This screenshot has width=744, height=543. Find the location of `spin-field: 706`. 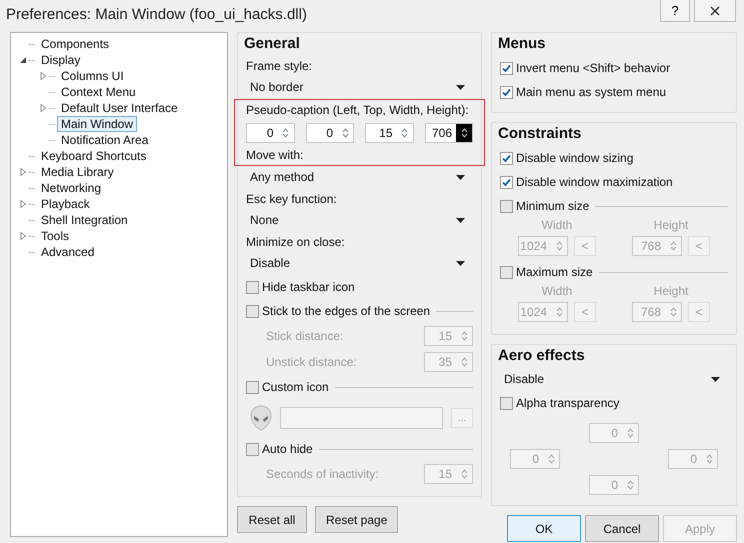

spin-field: 706 is located at coordinates (448, 132).